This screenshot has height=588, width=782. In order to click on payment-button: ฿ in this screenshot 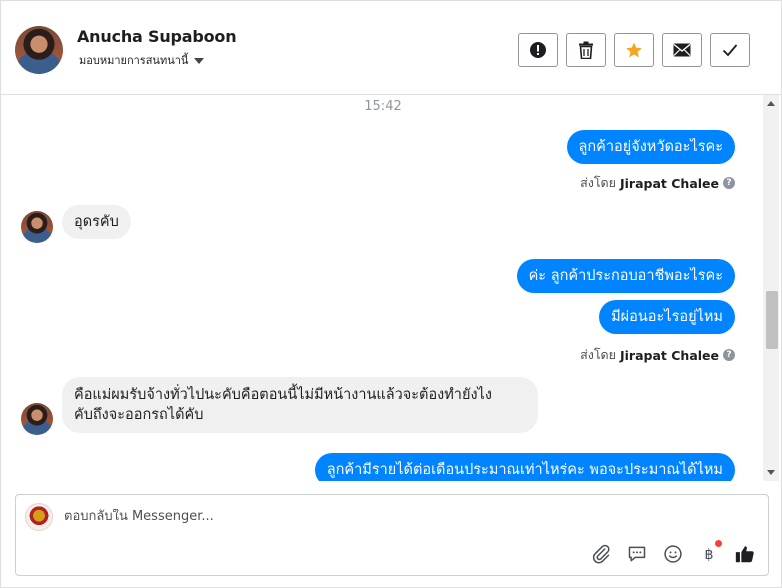, I will do `click(710, 552)`.